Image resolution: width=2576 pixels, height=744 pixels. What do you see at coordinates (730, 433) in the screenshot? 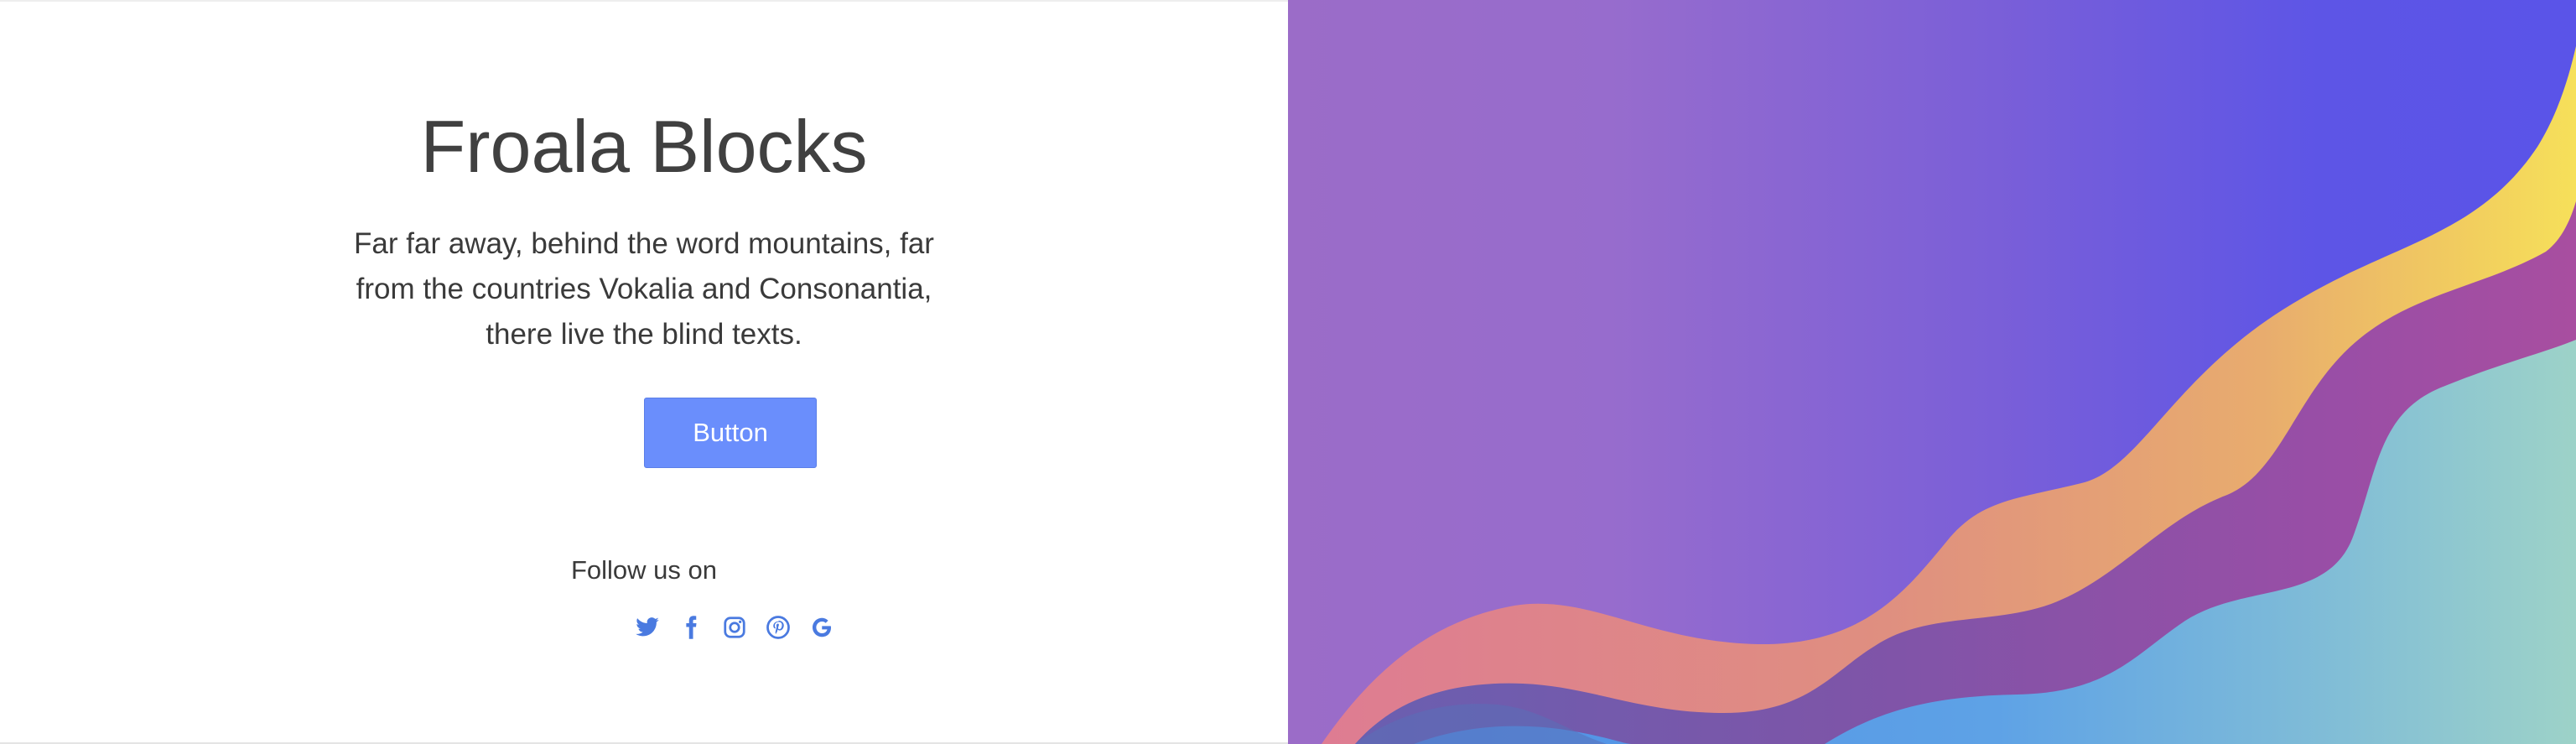
I see `primary-button: Button` at bounding box center [730, 433].